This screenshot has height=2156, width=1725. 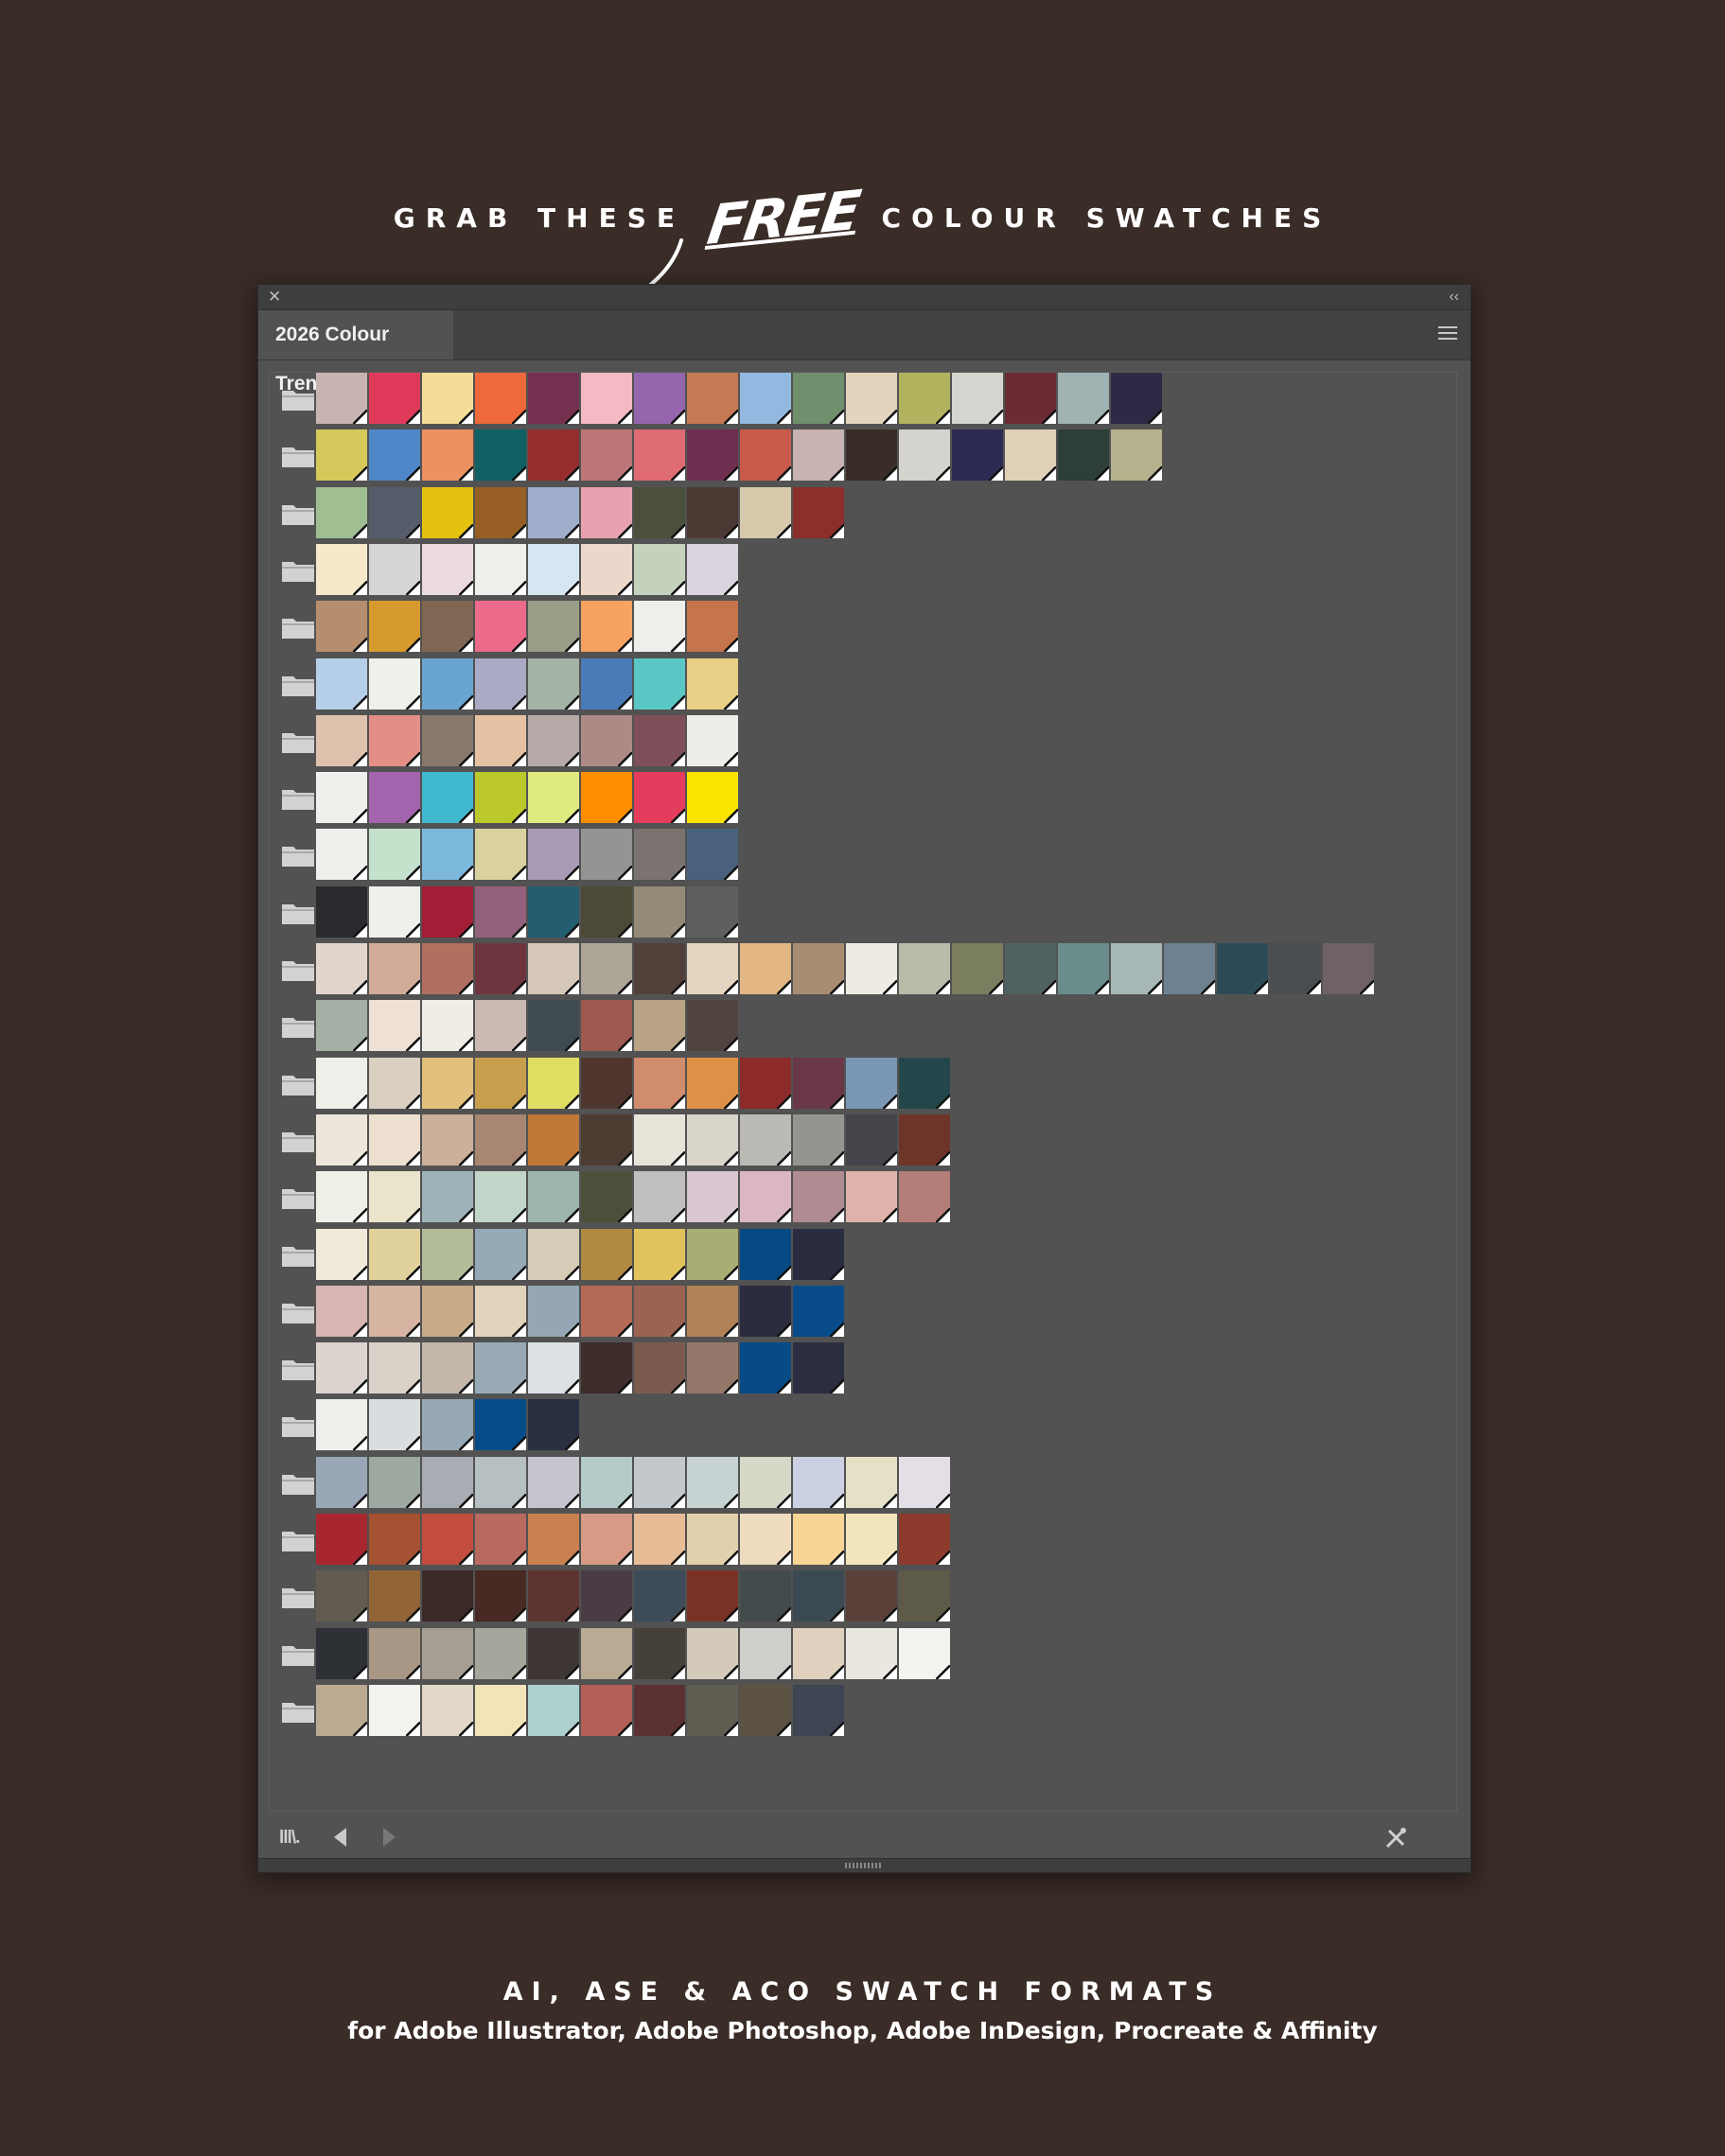 What do you see at coordinates (289, 1838) in the screenshot?
I see `library-menu-icon: lll\.` at bounding box center [289, 1838].